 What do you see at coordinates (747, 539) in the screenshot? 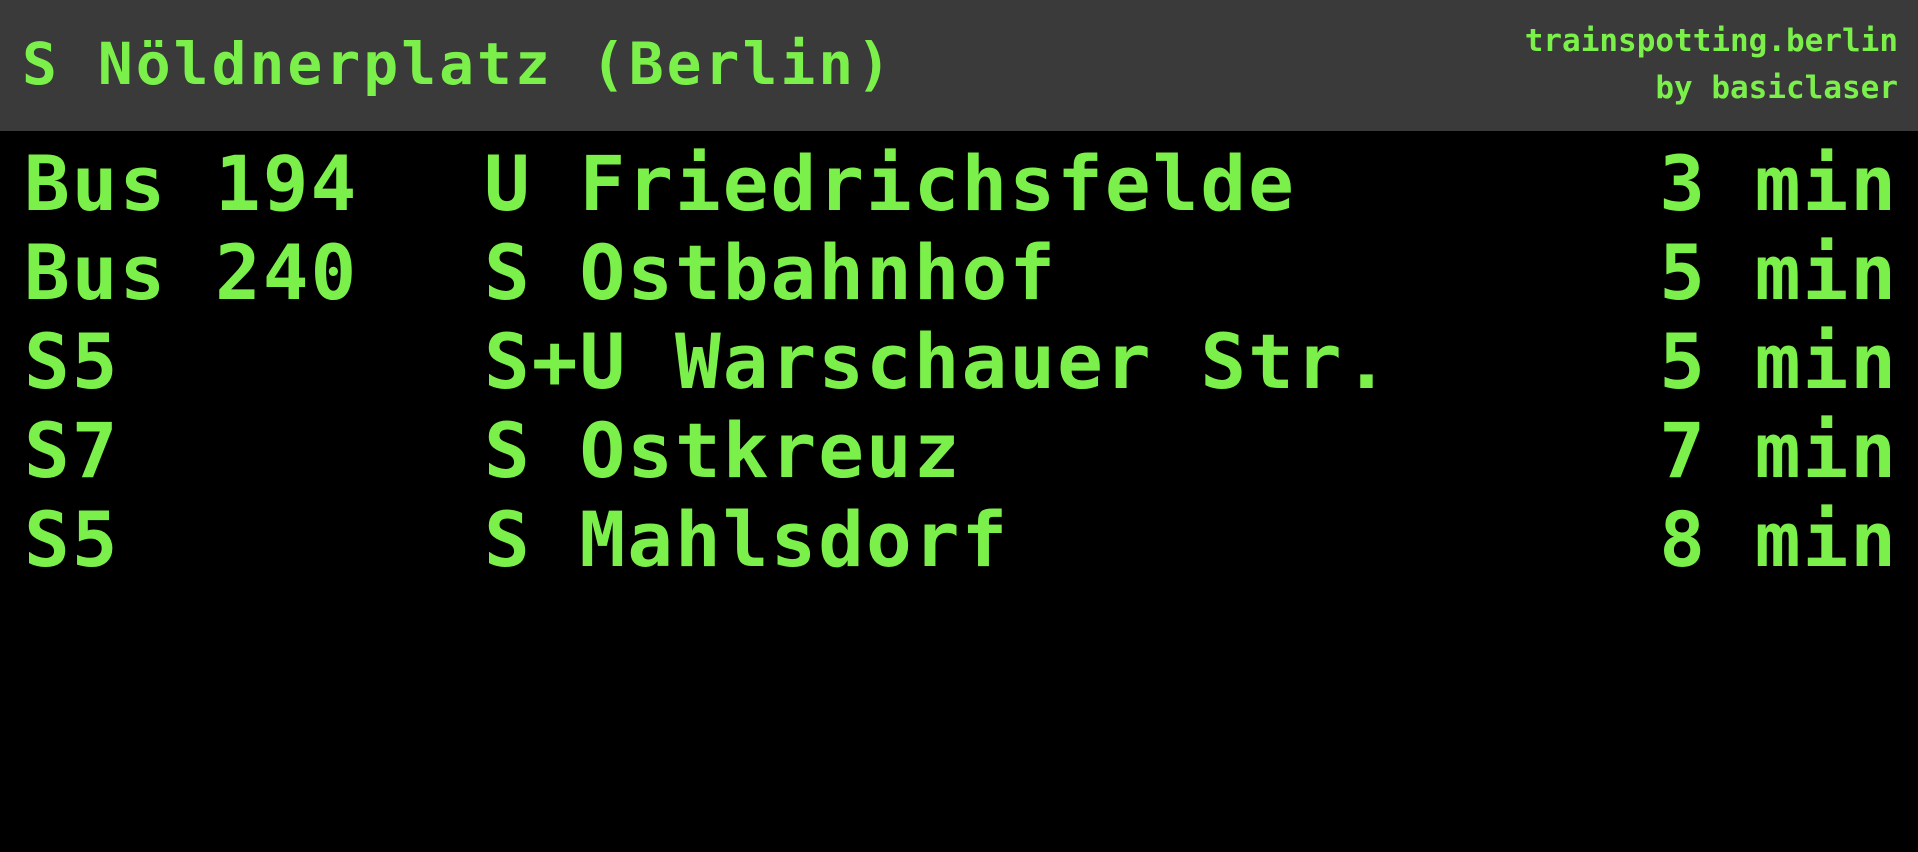
I see `destination: S Mahlsdorf` at bounding box center [747, 539].